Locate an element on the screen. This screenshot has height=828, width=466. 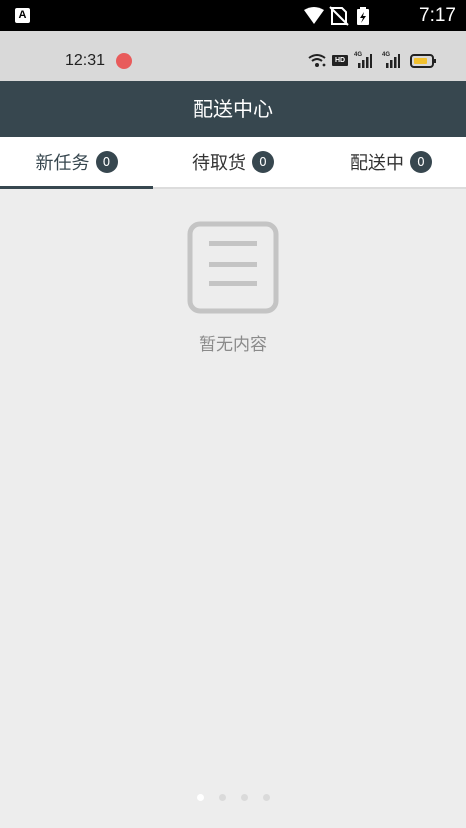
tab-label: 配送中 is located at coordinates (377, 163).